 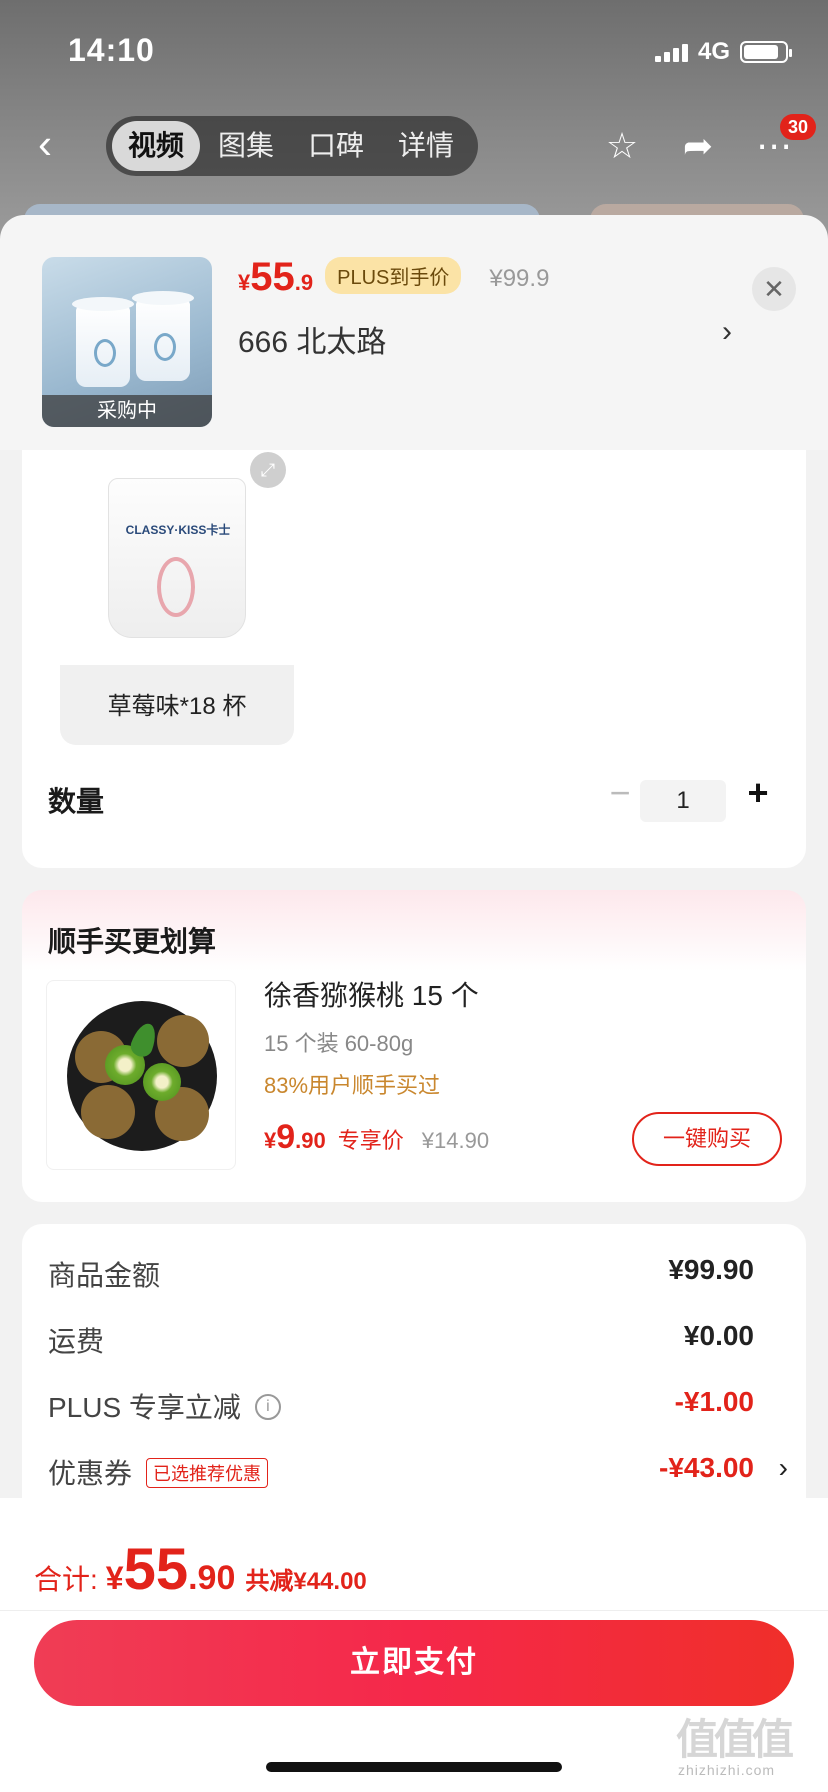 What do you see at coordinates (418, 1340) in the screenshot?
I see `summary-row-shipping: 运费 ¥0.00` at bounding box center [418, 1340].